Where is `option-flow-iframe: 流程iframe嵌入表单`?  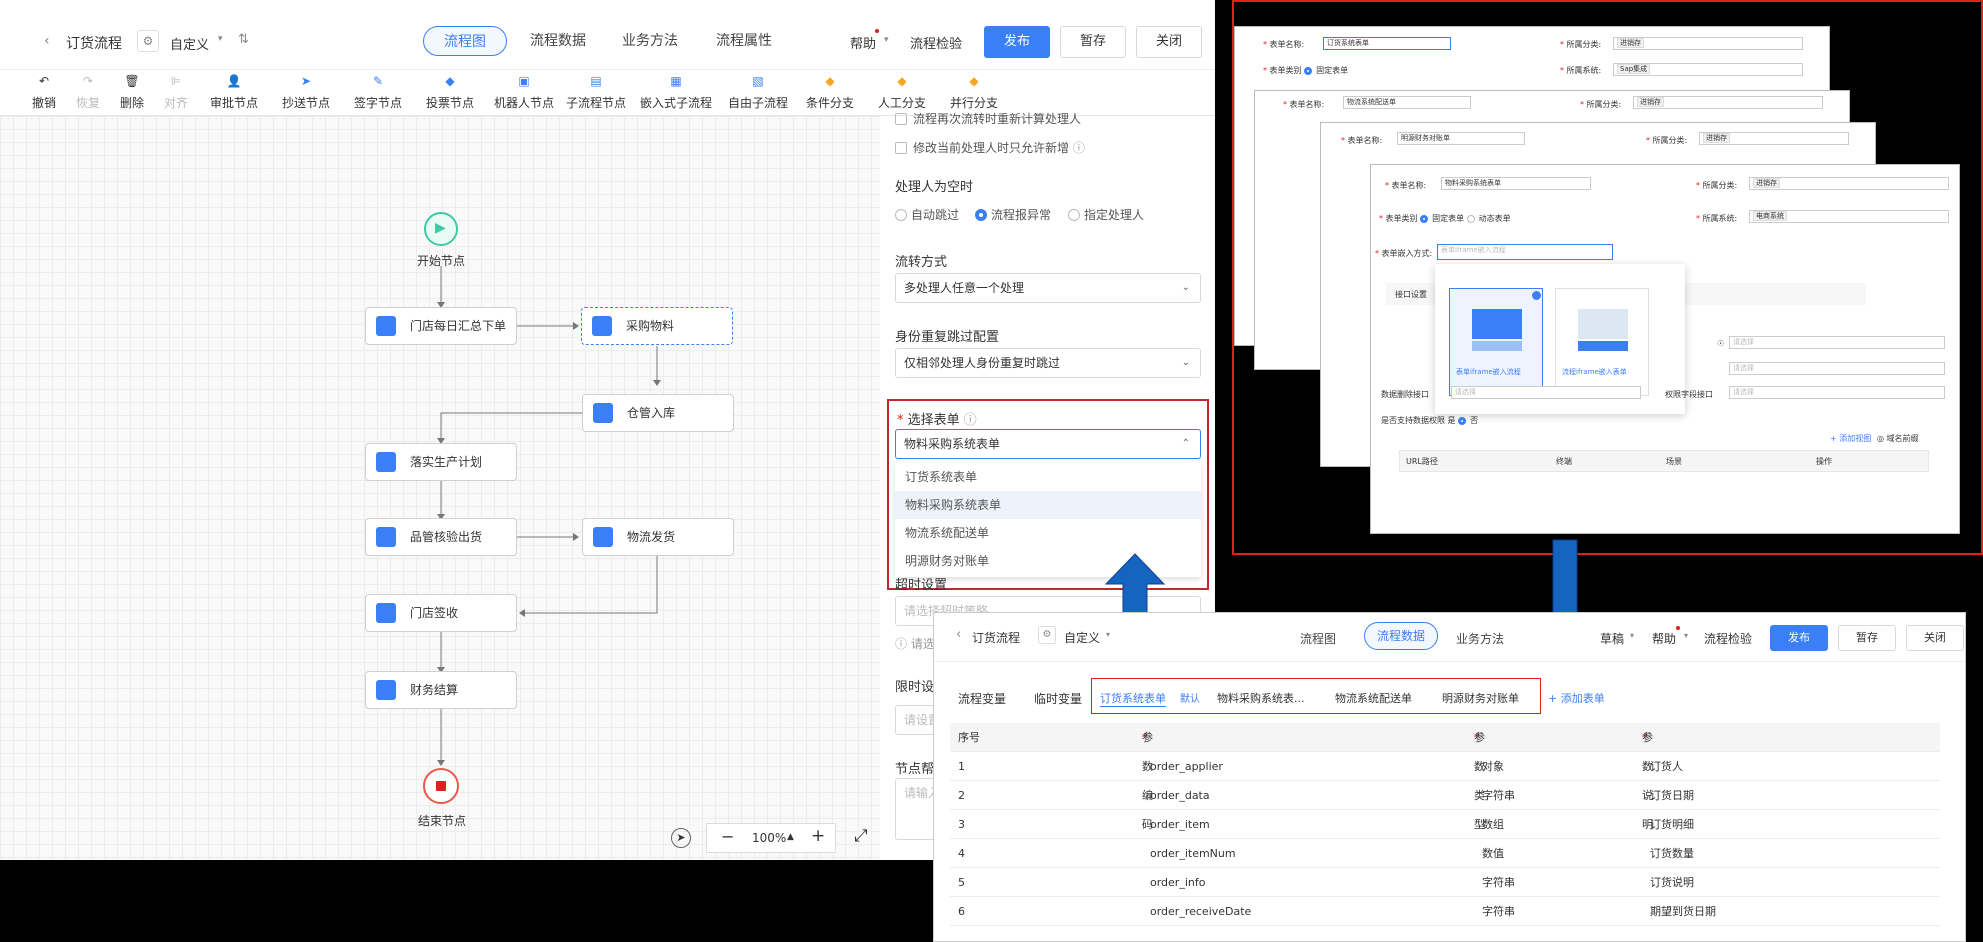 option-flow-iframe: 流程iframe嵌入表单 is located at coordinates (1602, 342).